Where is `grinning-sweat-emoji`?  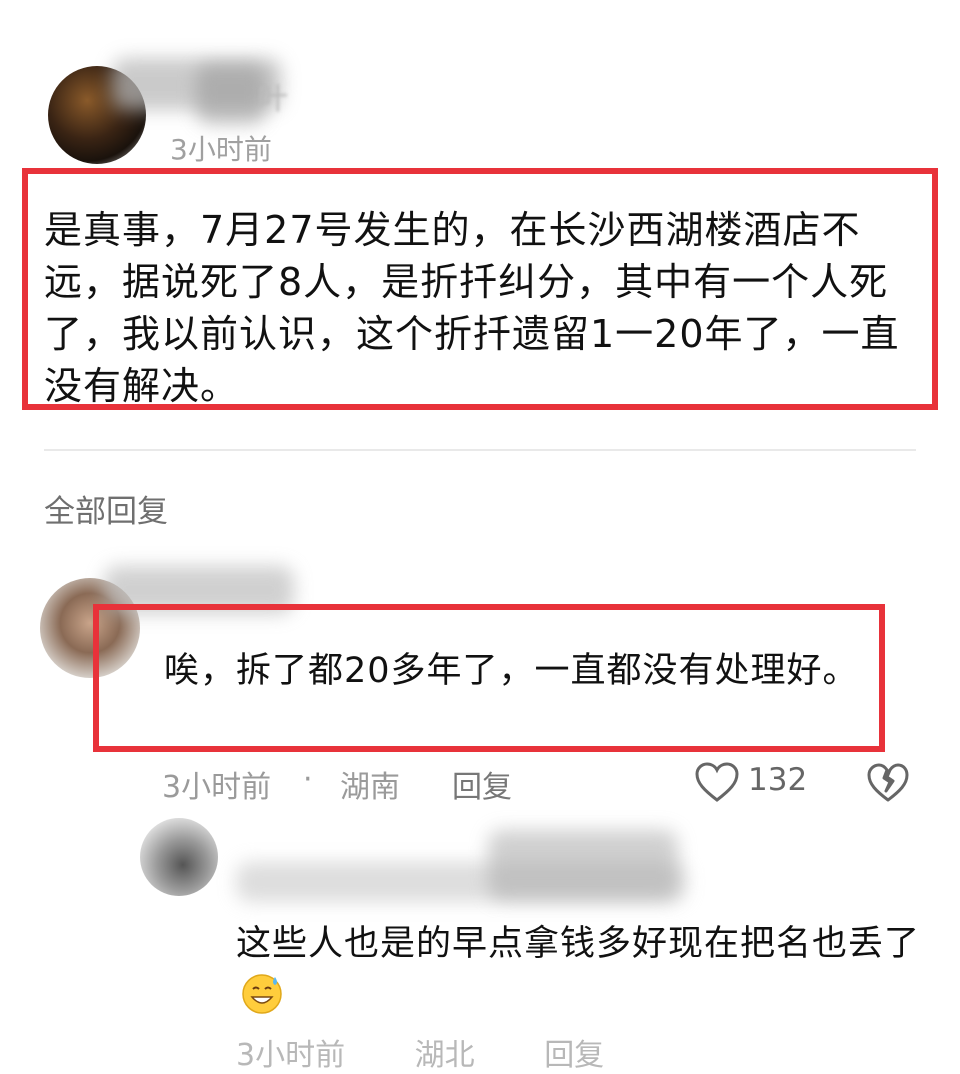 grinning-sweat-emoji is located at coordinates (262, 994).